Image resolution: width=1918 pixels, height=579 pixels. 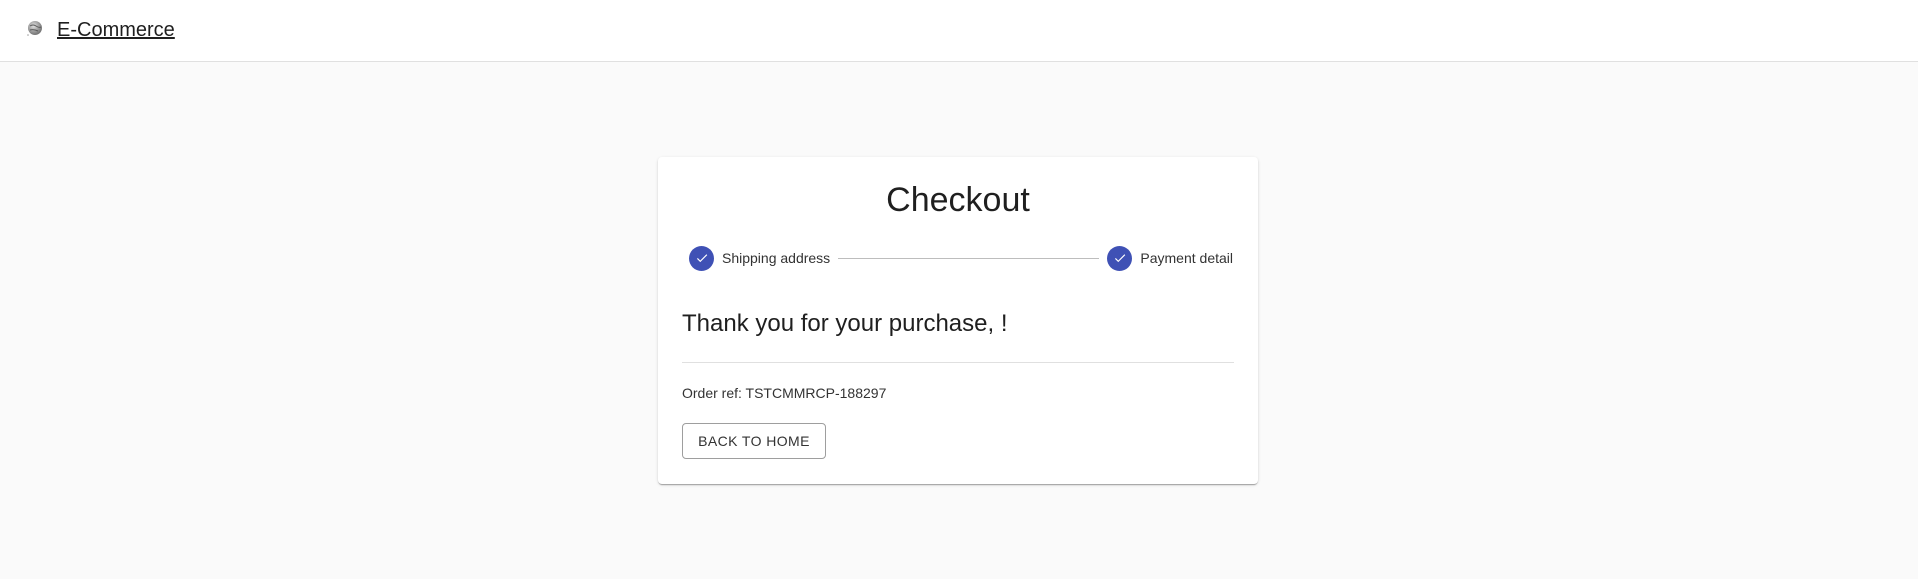 What do you see at coordinates (959, 31) in the screenshot?
I see `app-header: E-Commerce` at bounding box center [959, 31].